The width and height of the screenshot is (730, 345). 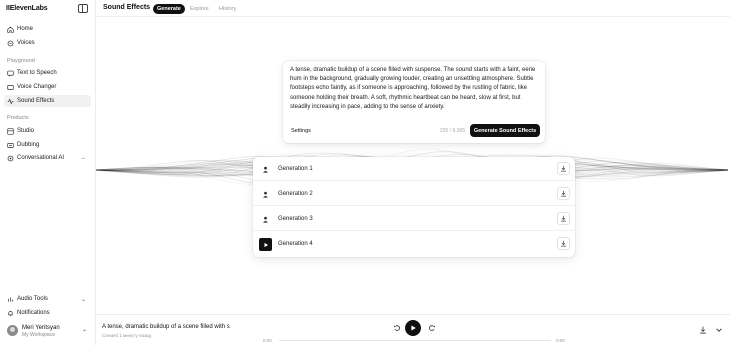 I want to click on arrow-right-icon: →, so click(x=83, y=158).